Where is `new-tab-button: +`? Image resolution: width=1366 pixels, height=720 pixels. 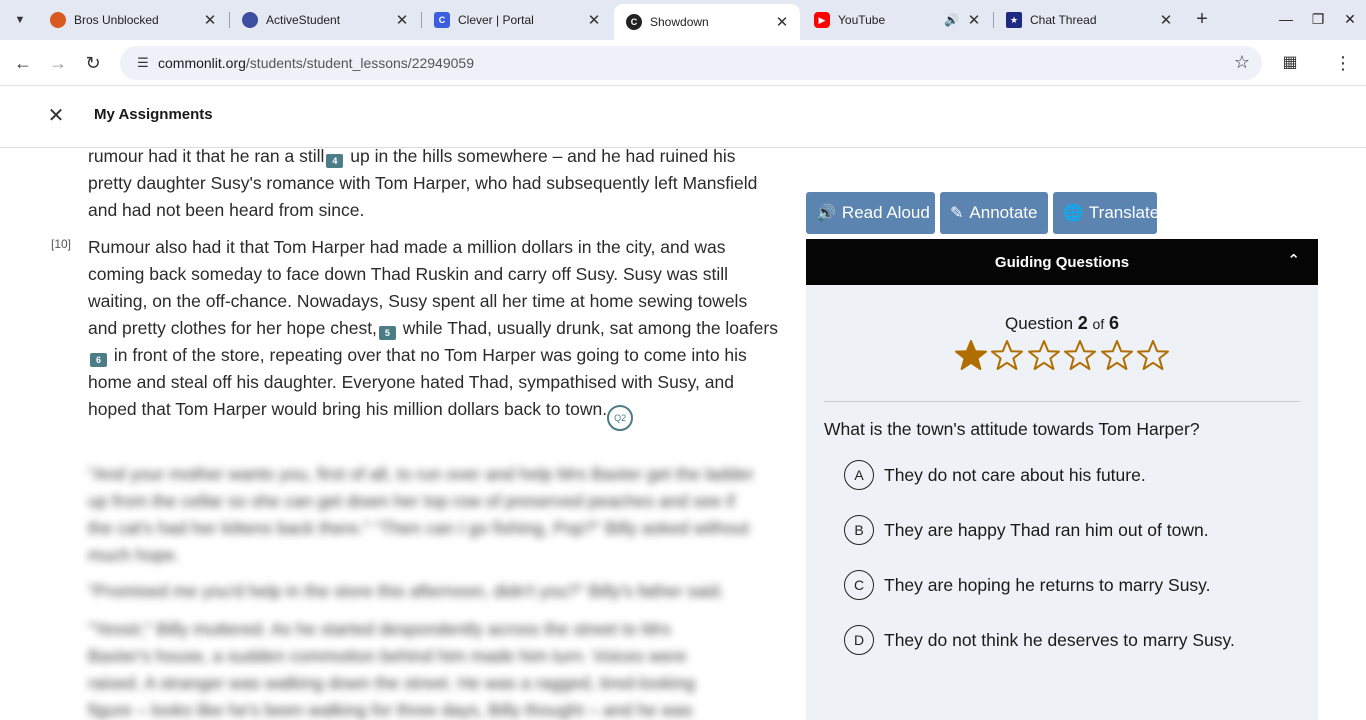 new-tab-button: + is located at coordinates (1202, 20).